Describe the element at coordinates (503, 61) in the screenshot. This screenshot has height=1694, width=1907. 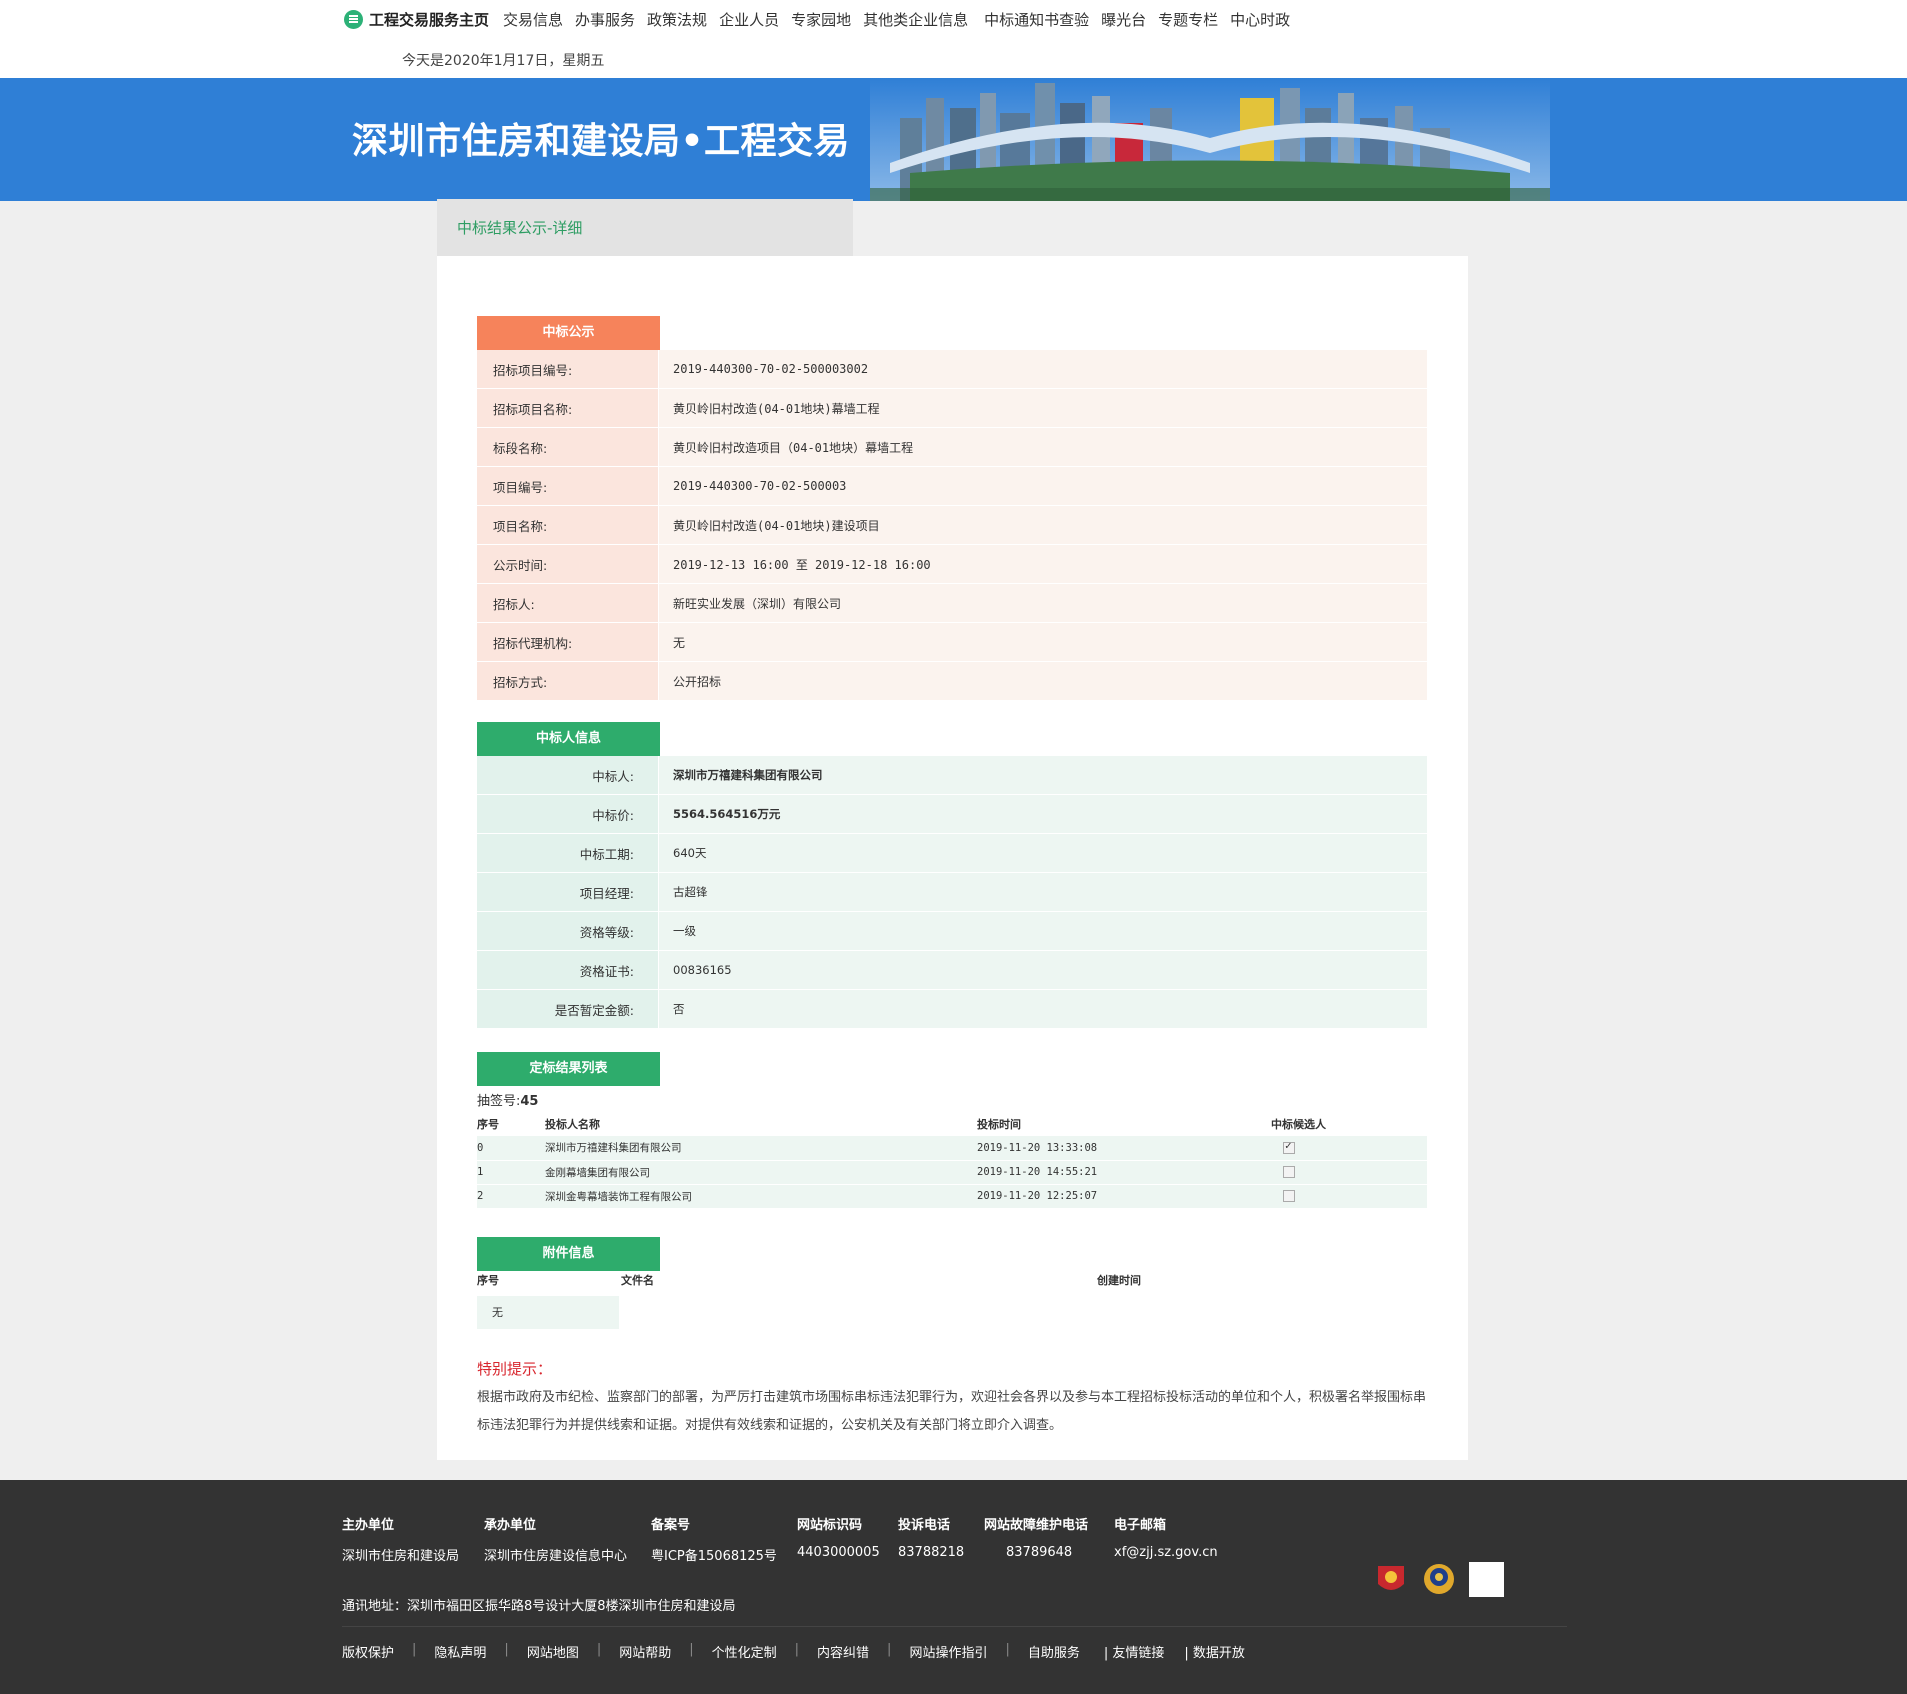
I see `date-text: 今天是2020年1月17日，星期五` at that location.